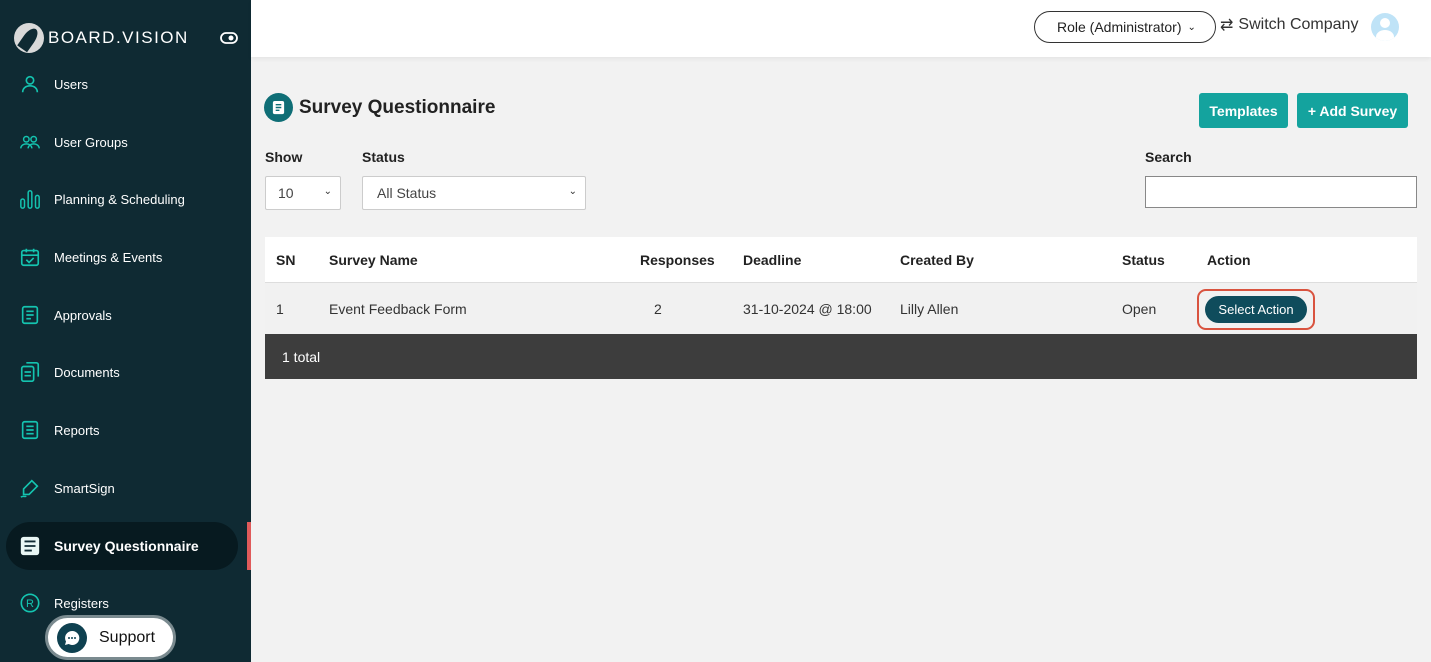  Describe the element at coordinates (84, 488) in the screenshot. I see `sidebar-item-label: SmartSign` at that location.